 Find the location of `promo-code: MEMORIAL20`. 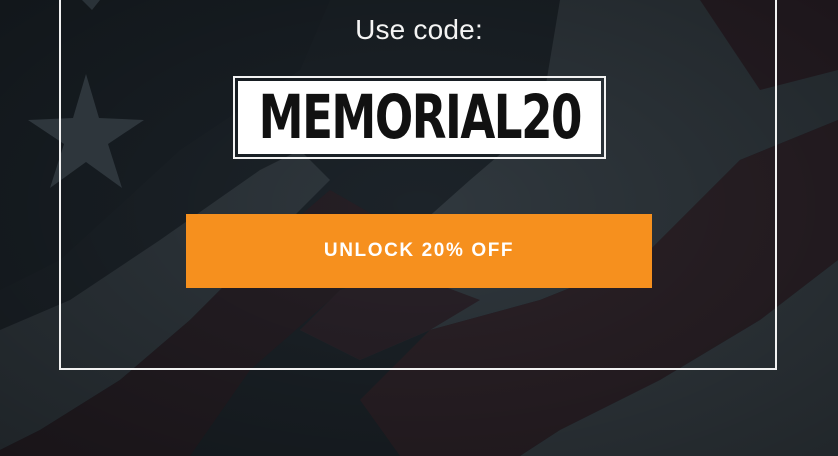

promo-code: MEMORIAL20 is located at coordinates (420, 117).